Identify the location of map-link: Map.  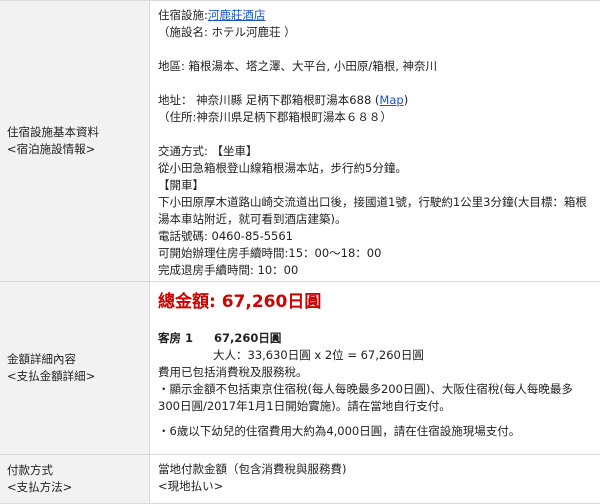
(391, 100).